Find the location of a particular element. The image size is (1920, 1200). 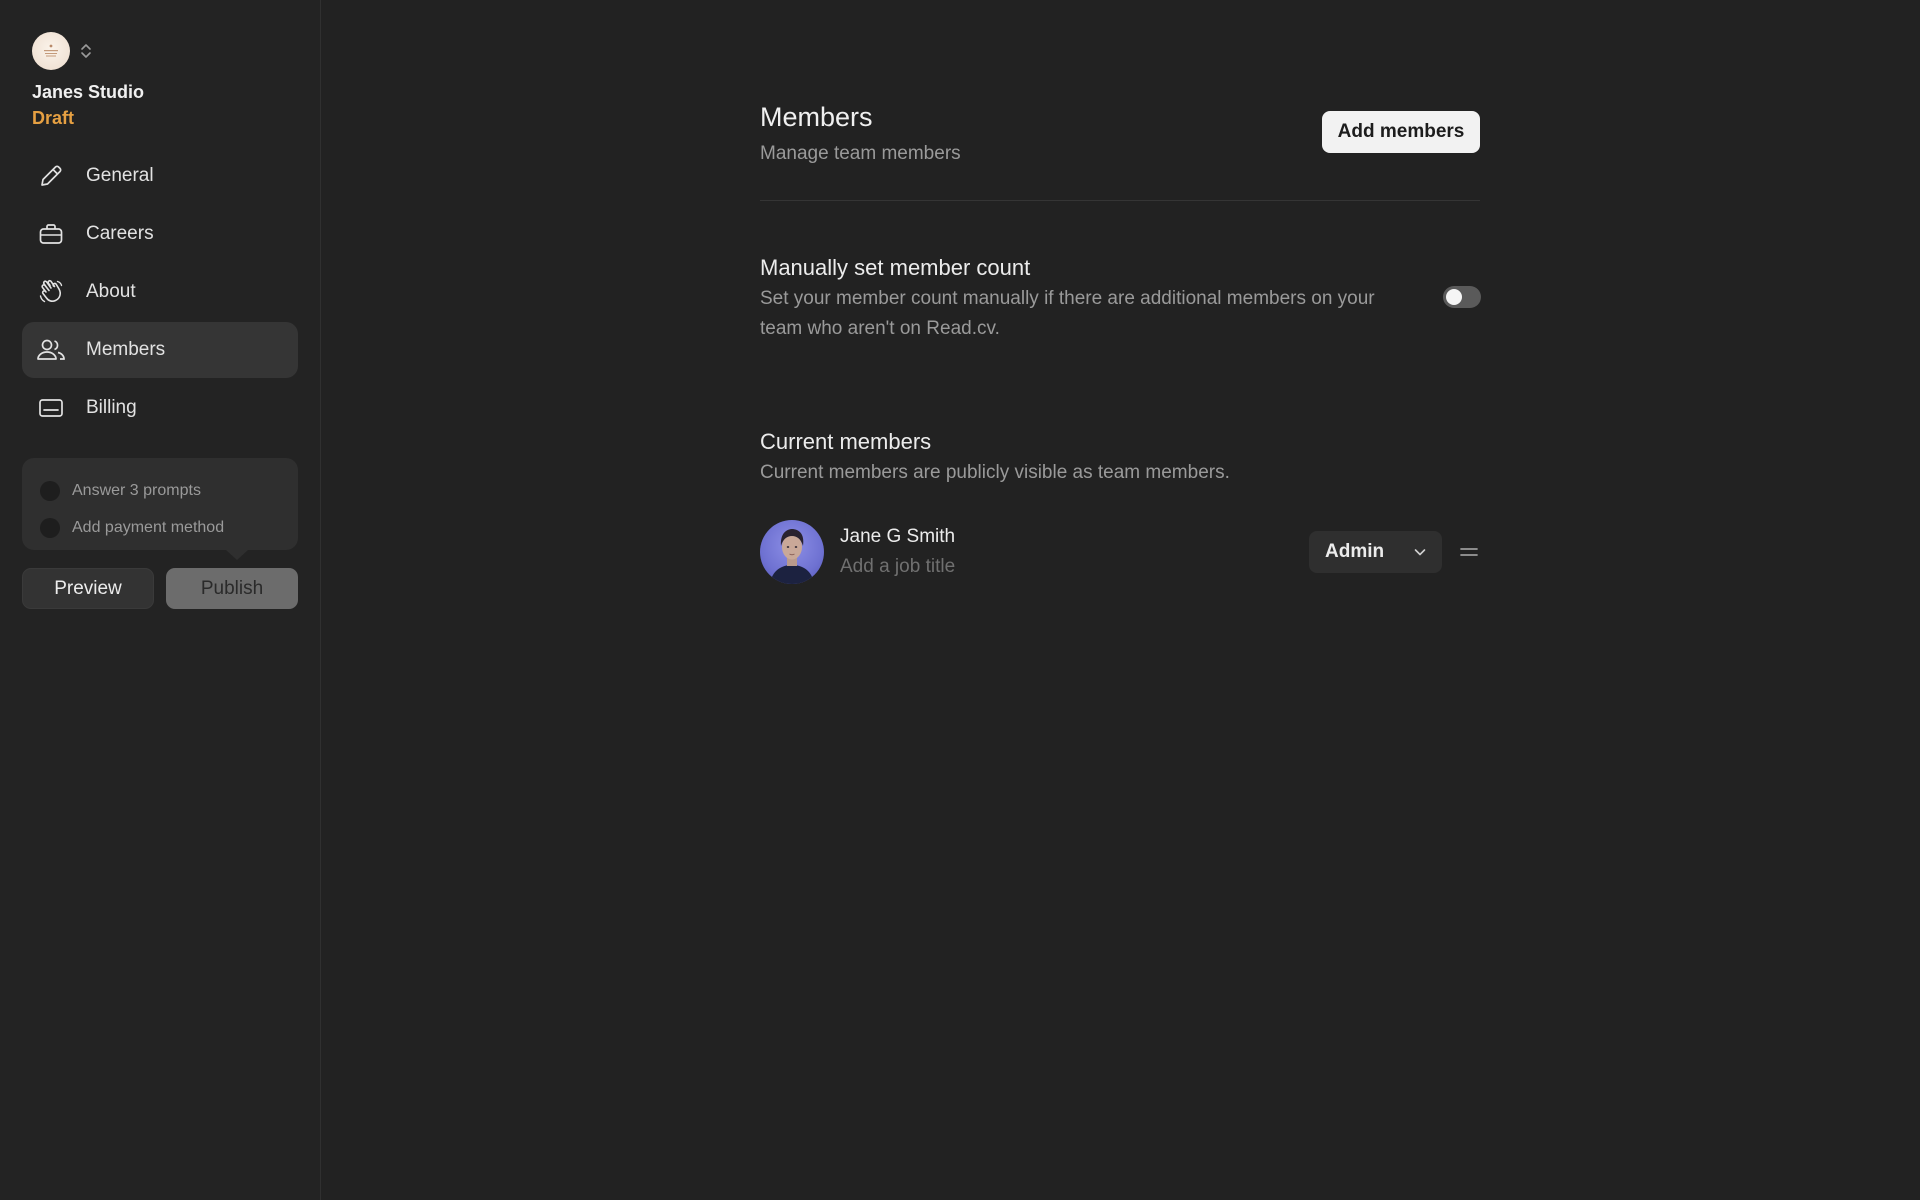

current-members-title: Current members is located at coordinates (846, 441).